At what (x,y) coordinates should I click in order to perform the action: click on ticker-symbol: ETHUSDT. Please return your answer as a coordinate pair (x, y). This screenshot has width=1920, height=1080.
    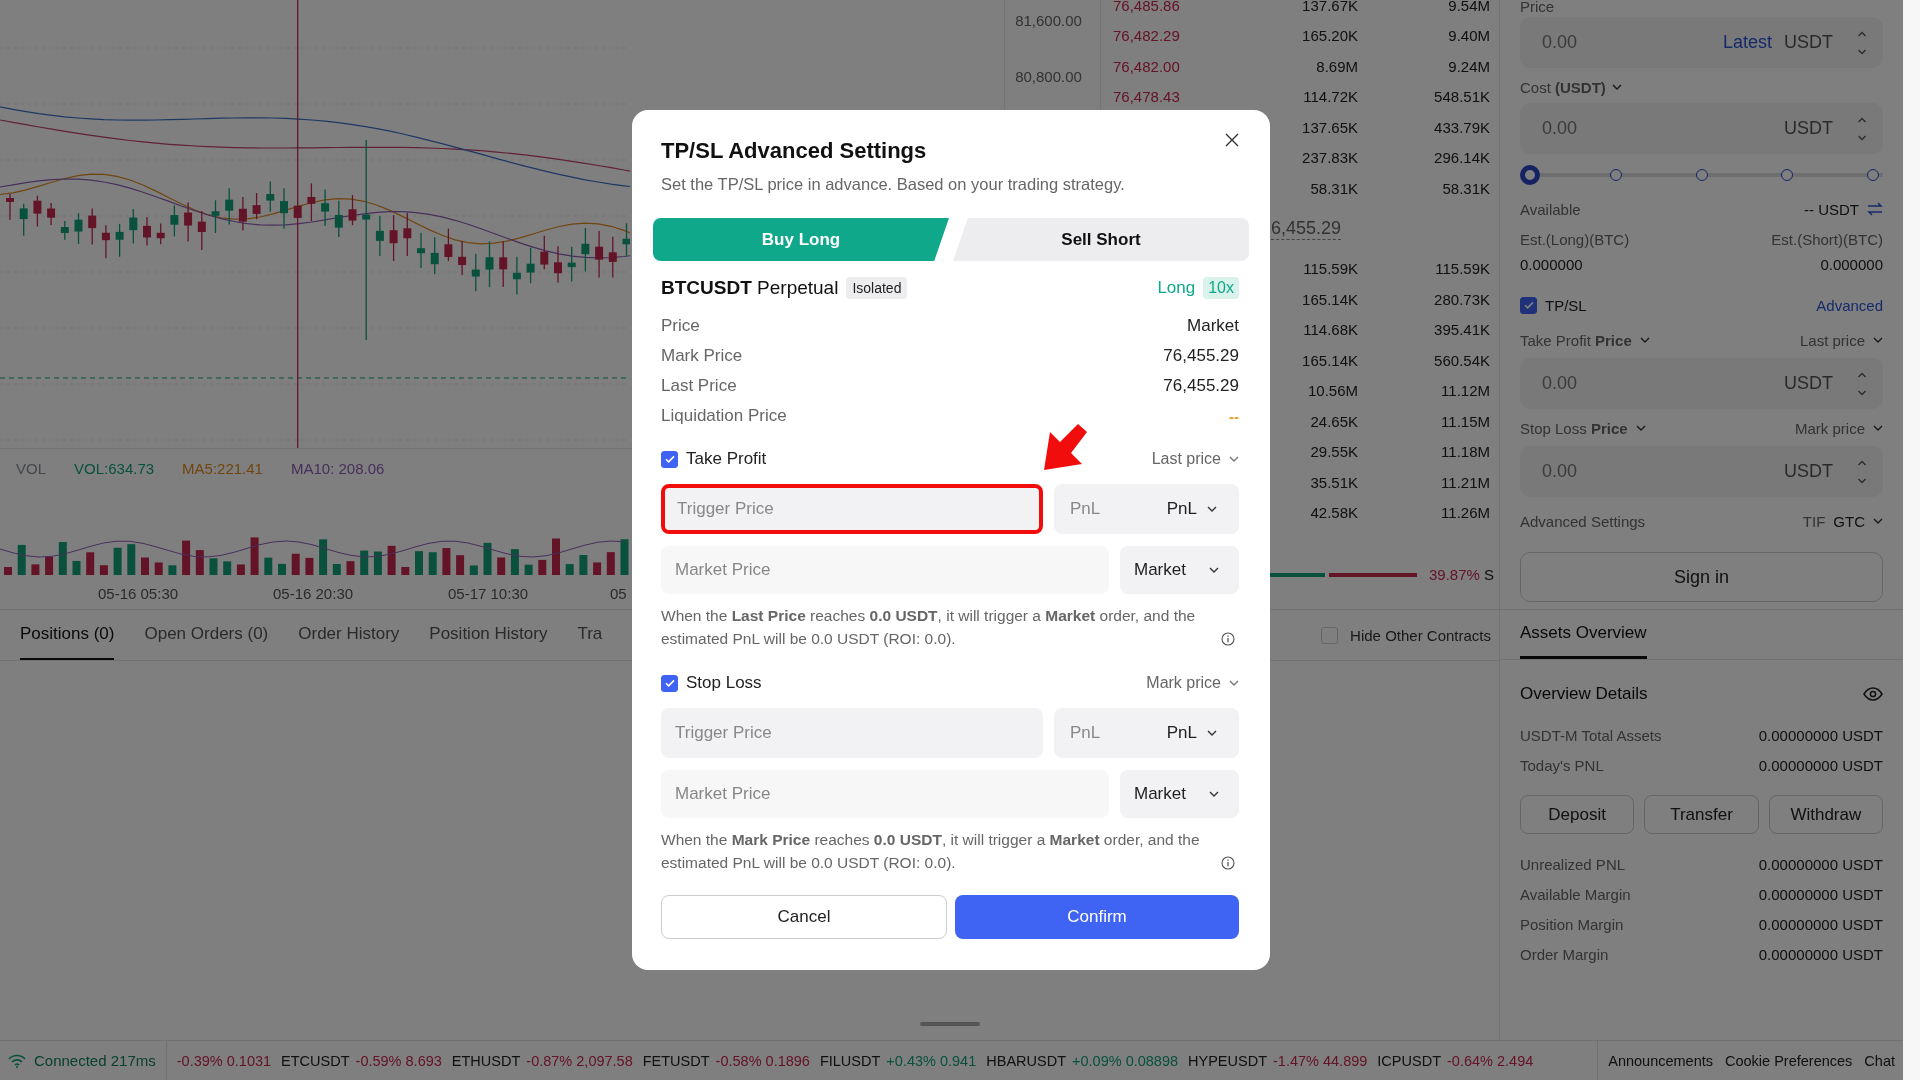
    Looking at the image, I should click on (486, 1060).